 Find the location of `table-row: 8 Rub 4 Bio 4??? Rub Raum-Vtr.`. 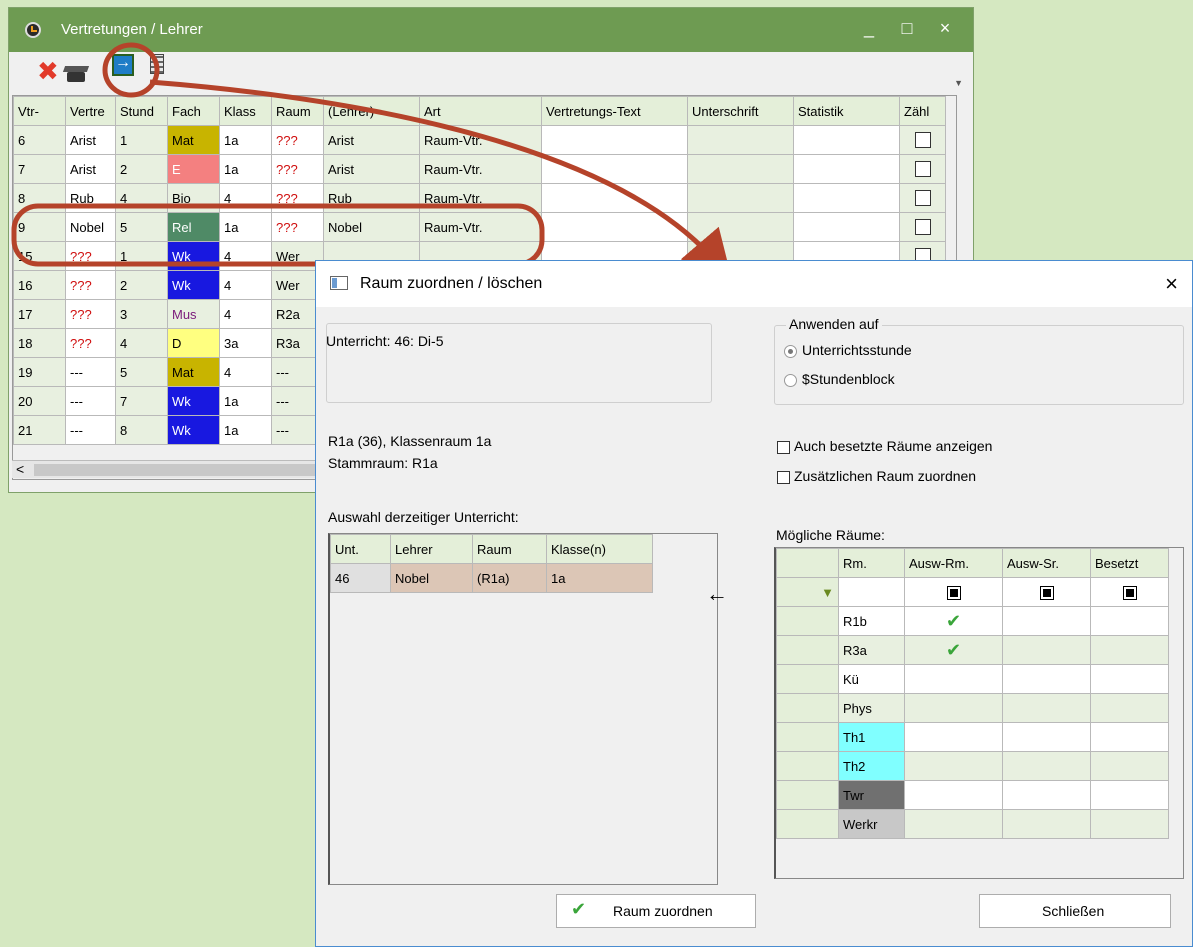

table-row: 8 Rub 4 Bio 4??? Rub Raum-Vtr. is located at coordinates (479, 198).